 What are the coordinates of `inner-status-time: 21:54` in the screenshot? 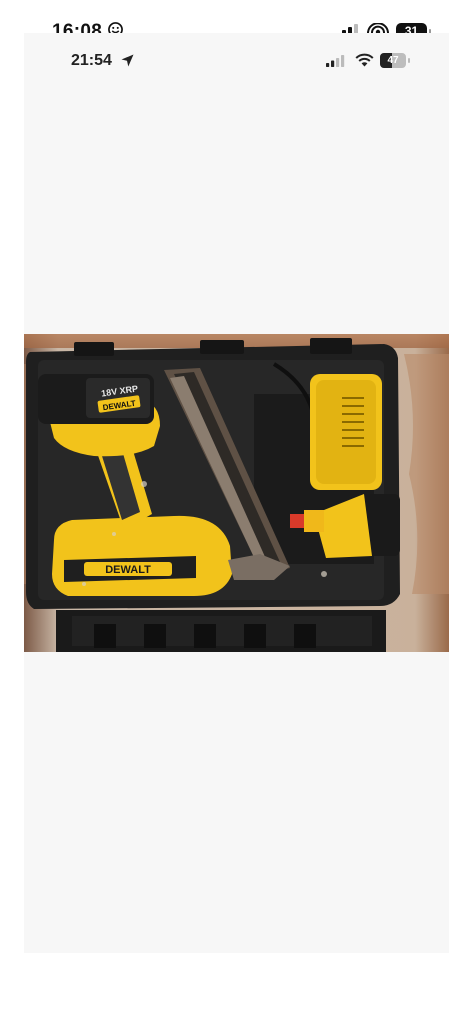 It's located at (91, 60).